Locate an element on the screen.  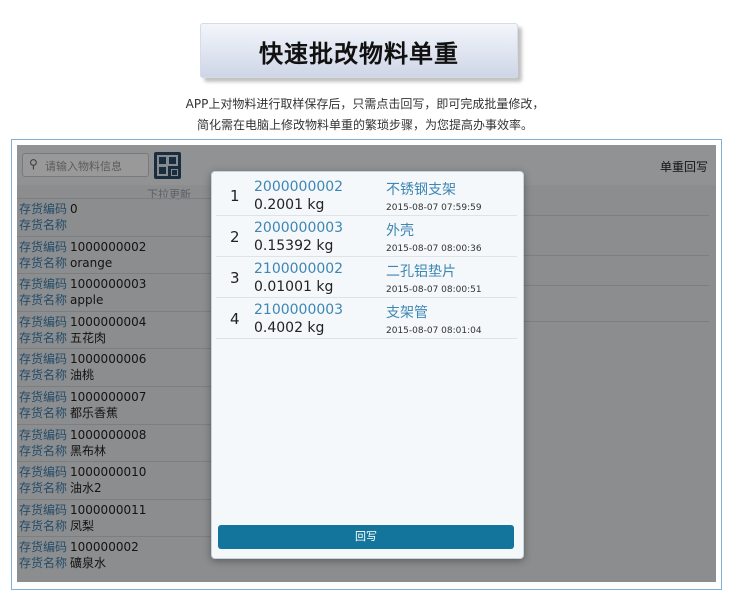
row-index: 3 is located at coordinates (235, 278).